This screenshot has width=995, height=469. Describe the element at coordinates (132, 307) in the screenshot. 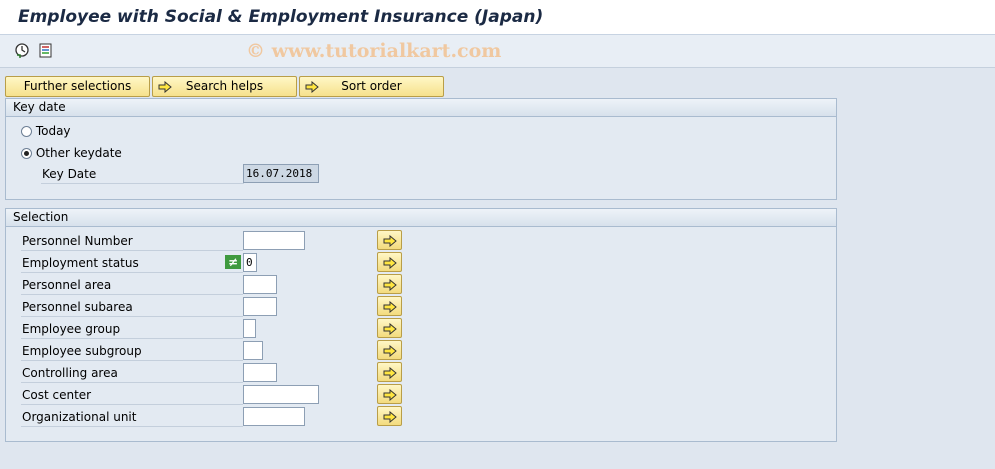

I see `personnel-subarea-label: Personnel subarea` at that location.